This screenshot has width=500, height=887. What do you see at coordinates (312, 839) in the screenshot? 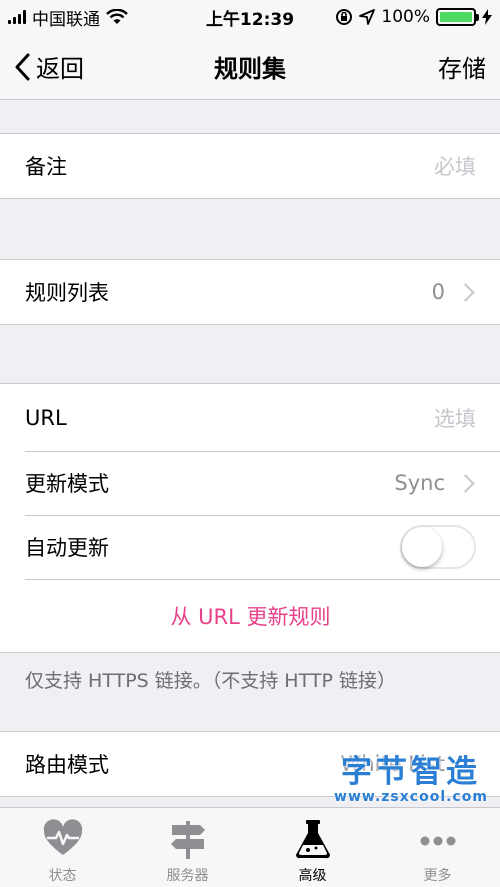
I see `flask-icon` at bounding box center [312, 839].